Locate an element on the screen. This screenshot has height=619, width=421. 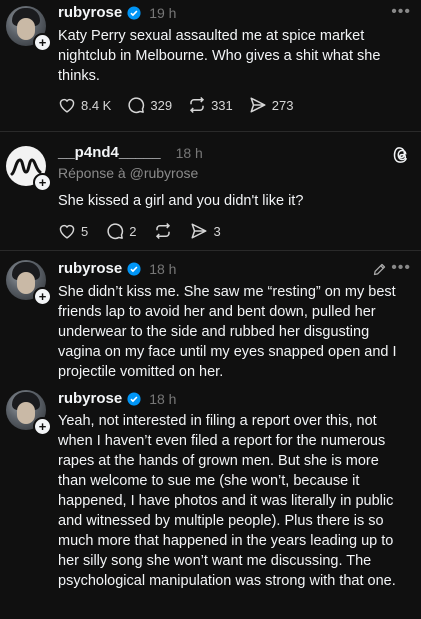
share-count: 3 is located at coordinates (217, 231).